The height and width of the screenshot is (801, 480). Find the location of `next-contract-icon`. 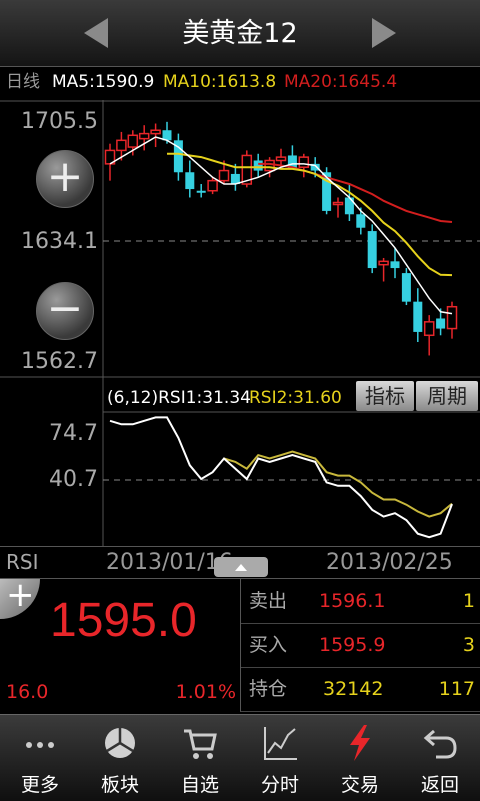

next-contract-icon is located at coordinates (382, 33).